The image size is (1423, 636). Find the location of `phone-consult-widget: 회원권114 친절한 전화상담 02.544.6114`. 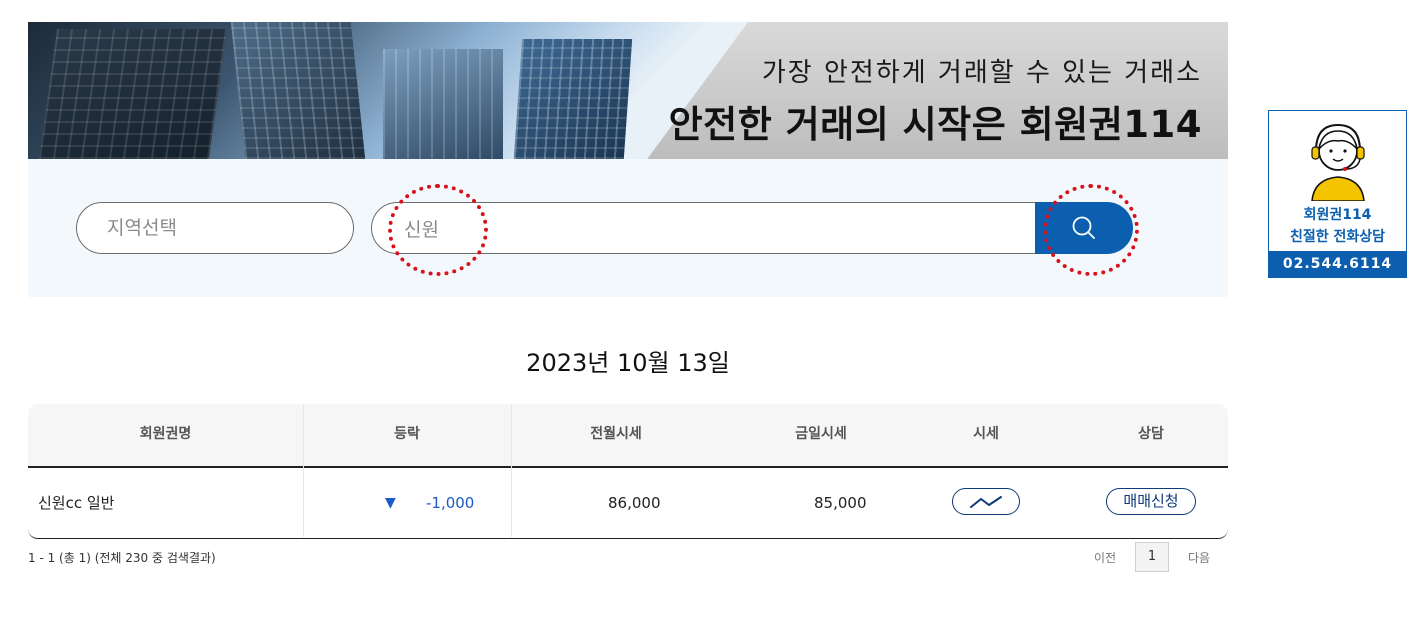

phone-consult-widget: 회원권114 친절한 전화상담 02.544.6114 is located at coordinates (1337, 194).